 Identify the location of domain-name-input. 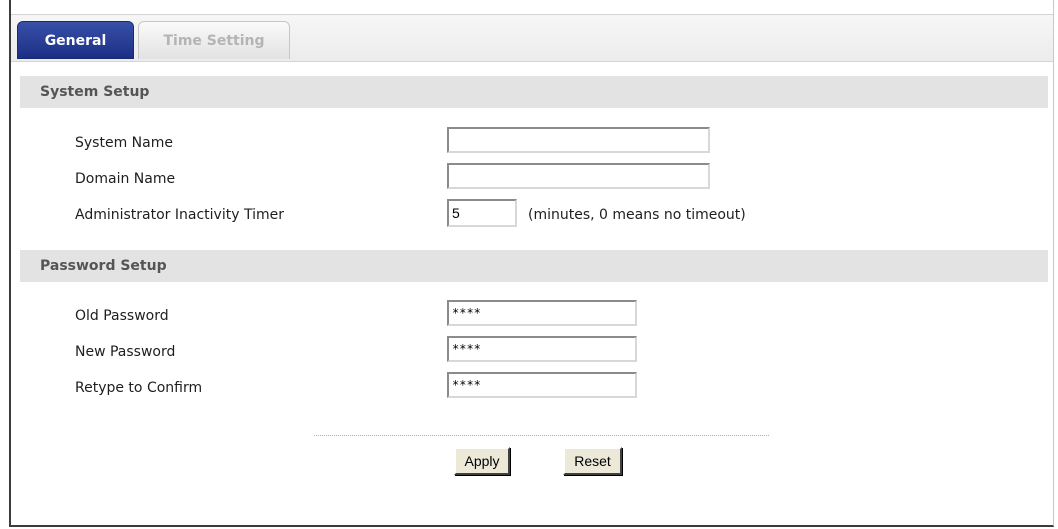
(578, 176).